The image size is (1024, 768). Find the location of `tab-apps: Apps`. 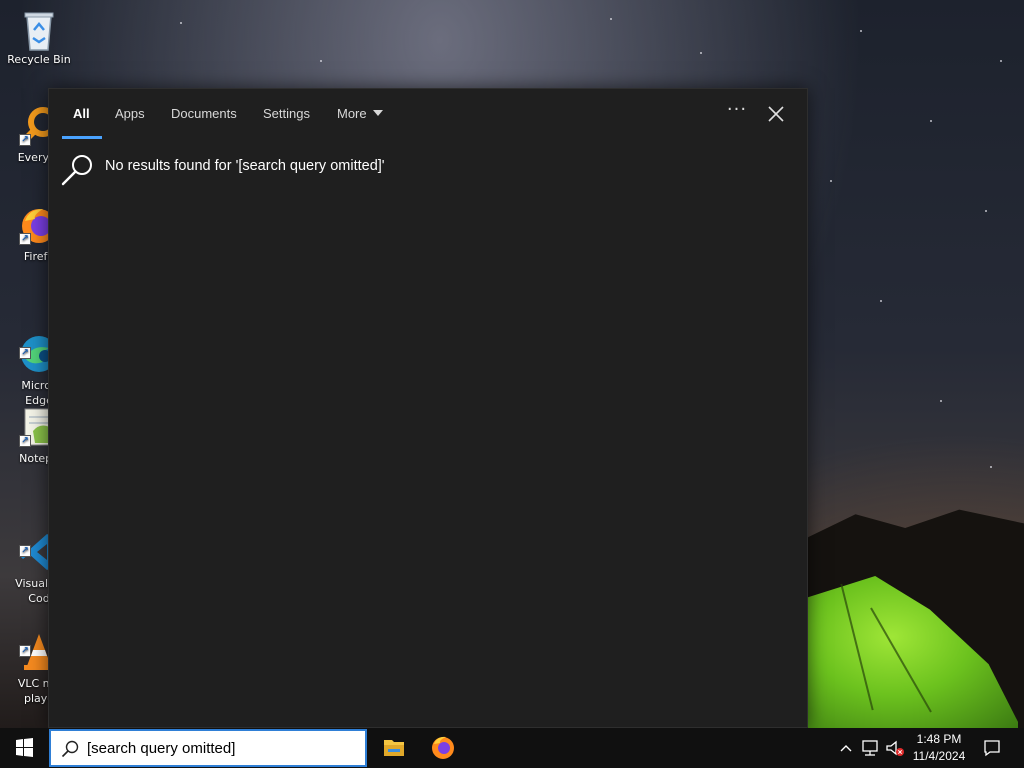

tab-apps: Apps is located at coordinates (130, 113).